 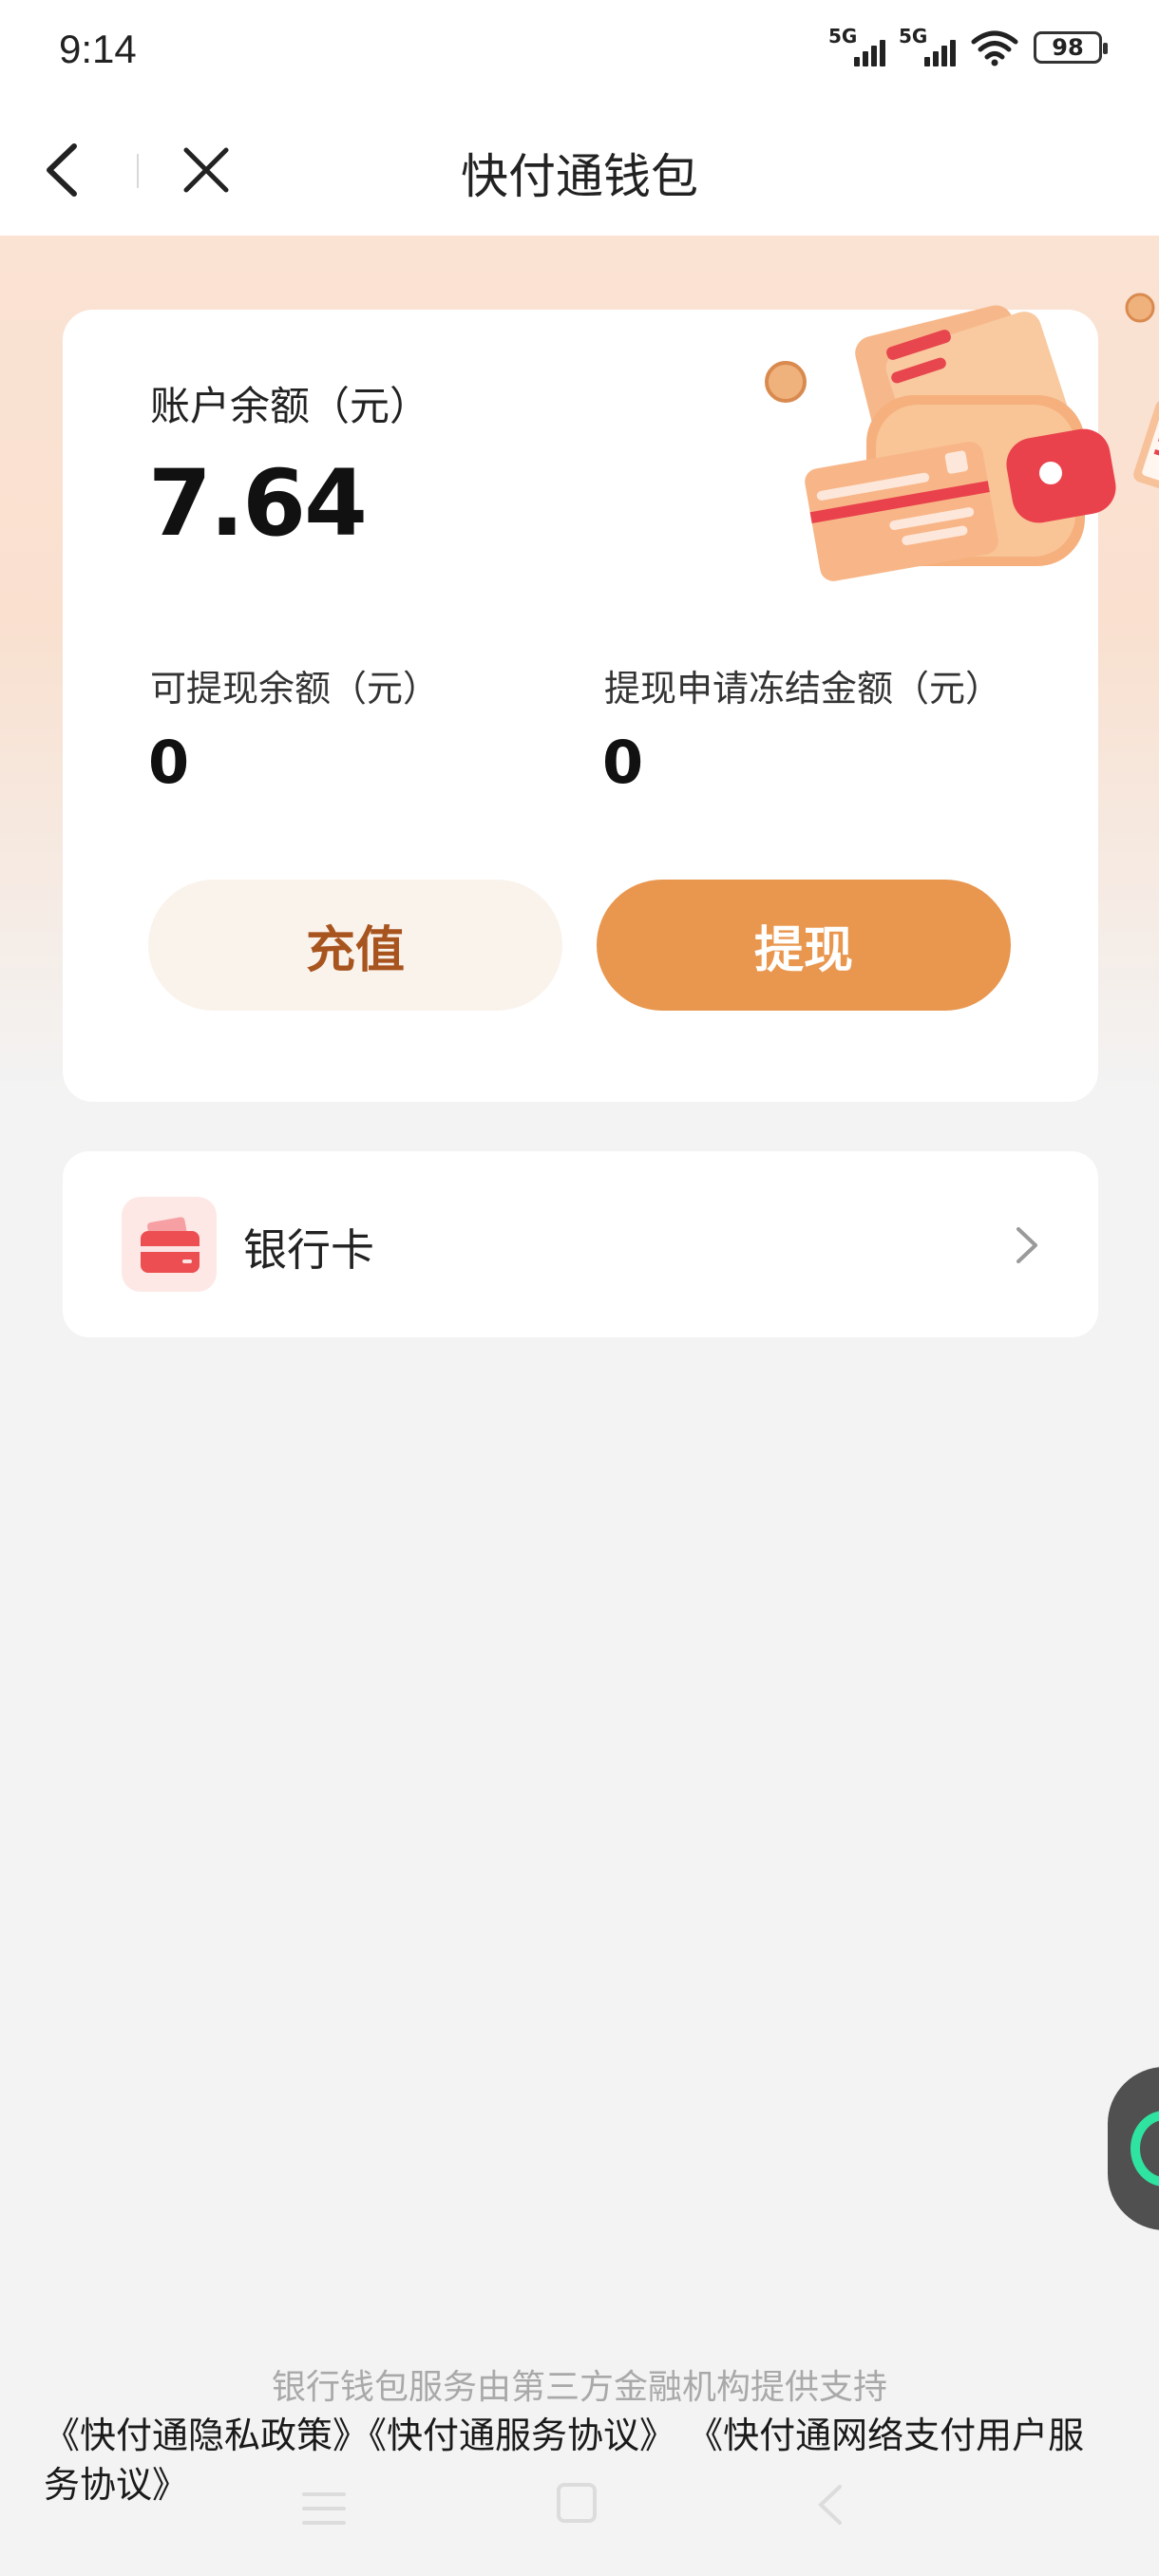 What do you see at coordinates (308, 1250) in the screenshot?
I see `bank-card-label: 银行卡` at bounding box center [308, 1250].